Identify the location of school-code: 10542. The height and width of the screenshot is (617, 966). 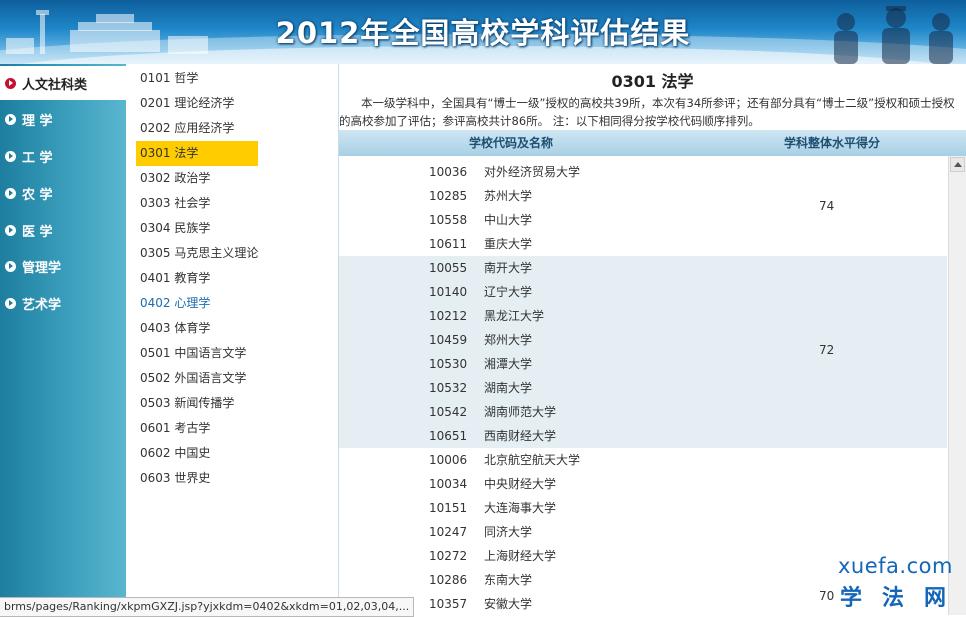
(448, 412).